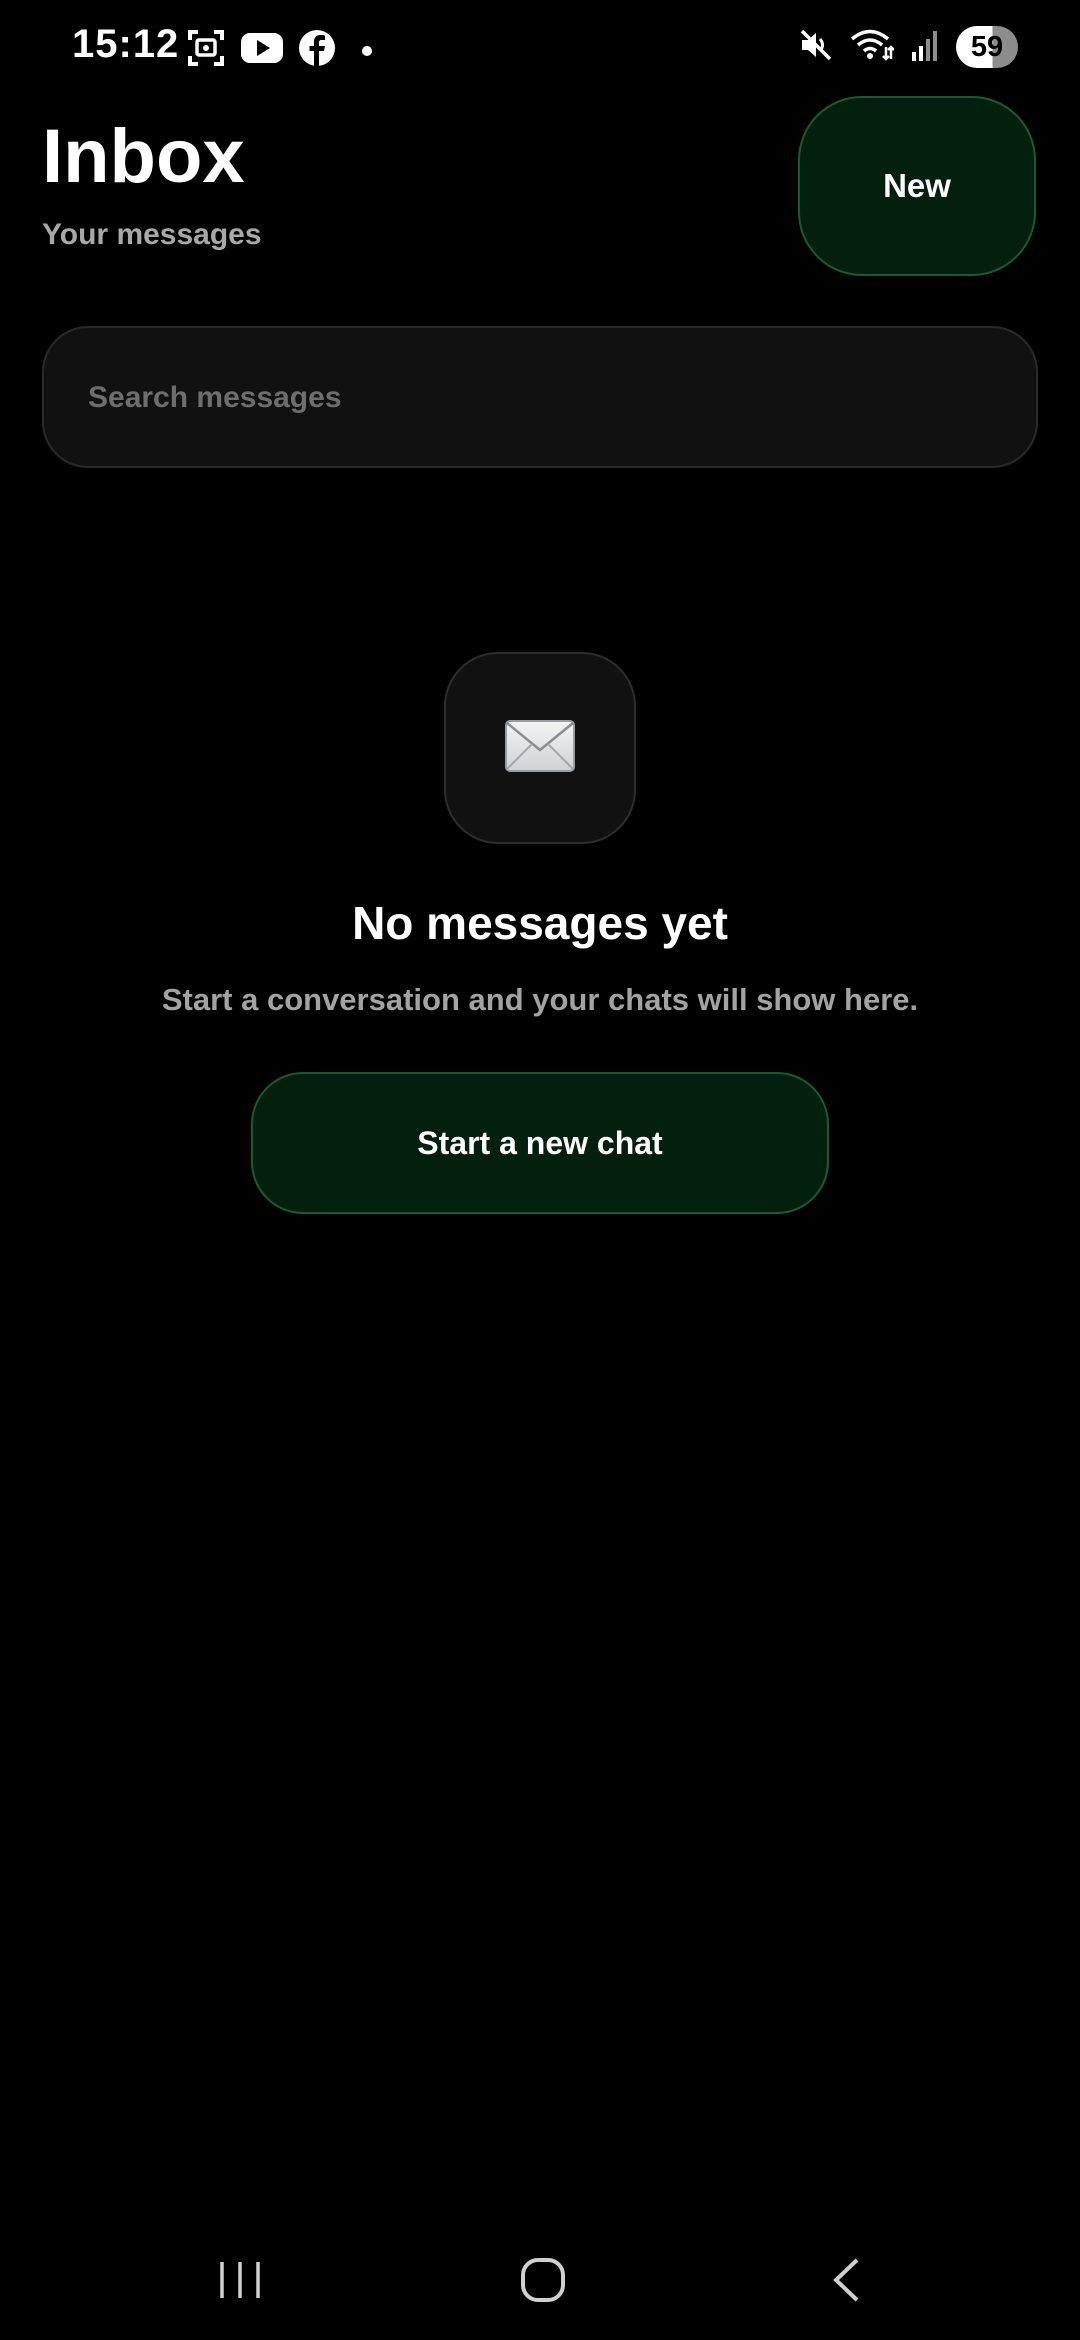  What do you see at coordinates (540, 923) in the screenshot?
I see `empty-state-title: No messages yet` at bounding box center [540, 923].